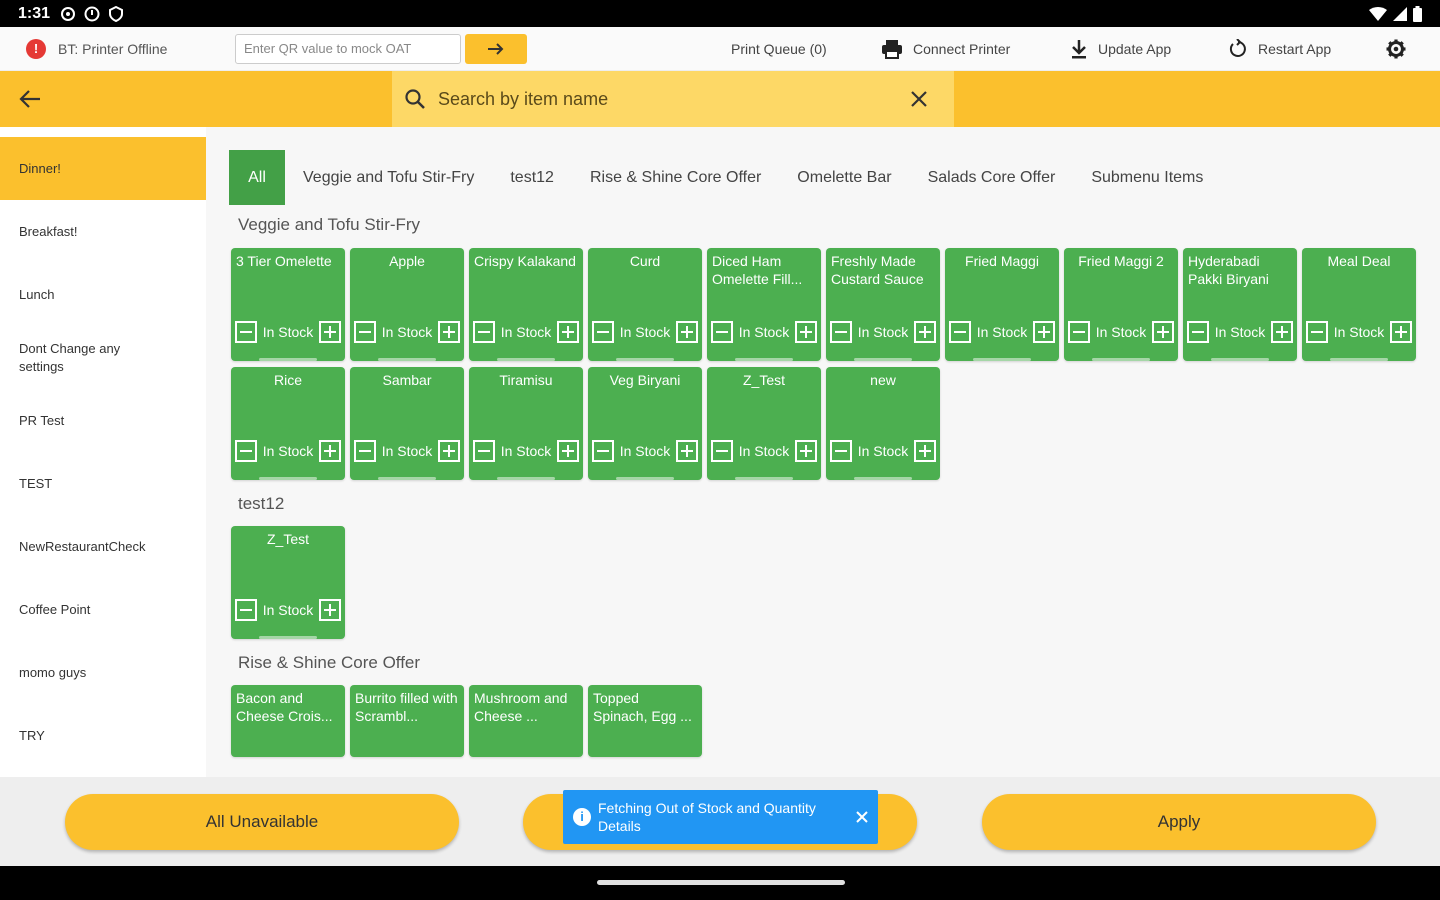 The image size is (1440, 900). I want to click on printer-offline-icon: !, so click(36, 48).